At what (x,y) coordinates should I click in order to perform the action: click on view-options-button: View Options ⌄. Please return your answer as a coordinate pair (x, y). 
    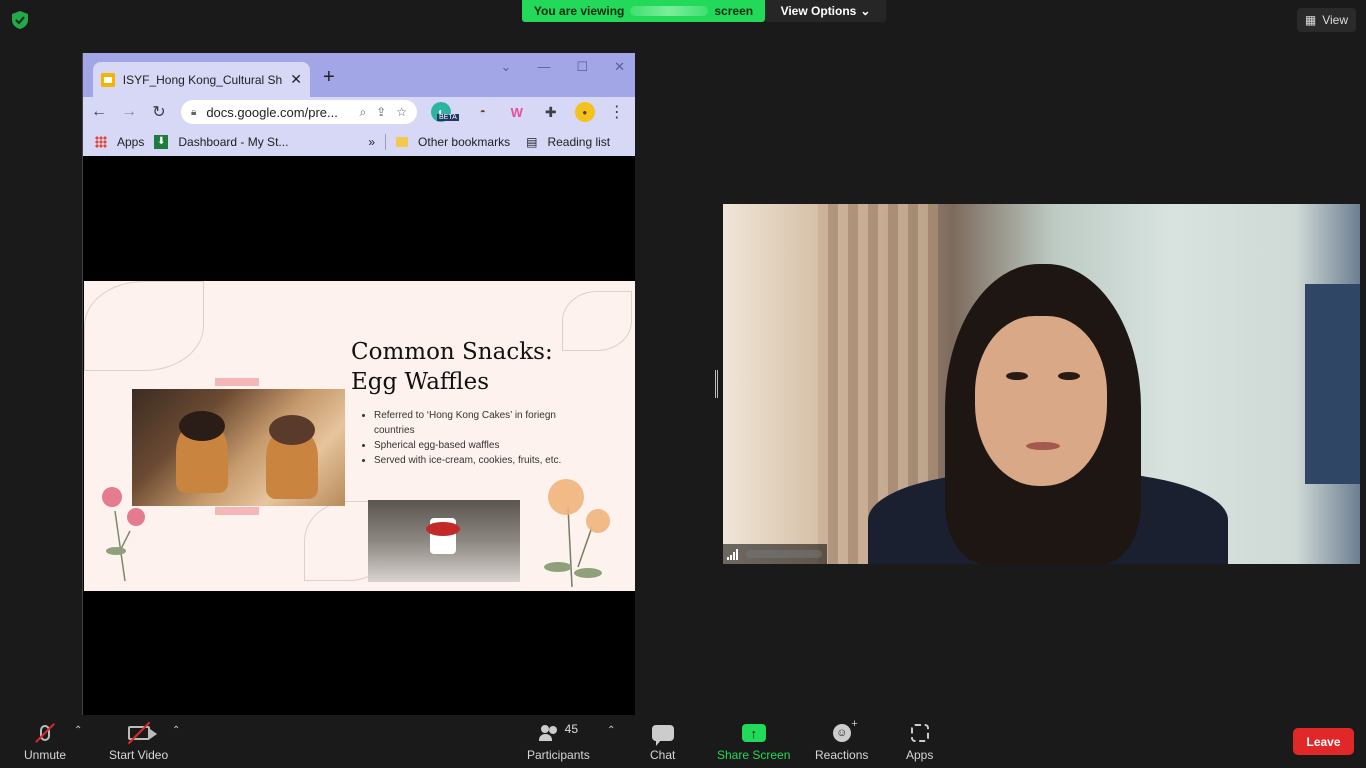
    Looking at the image, I should click on (825, 11).